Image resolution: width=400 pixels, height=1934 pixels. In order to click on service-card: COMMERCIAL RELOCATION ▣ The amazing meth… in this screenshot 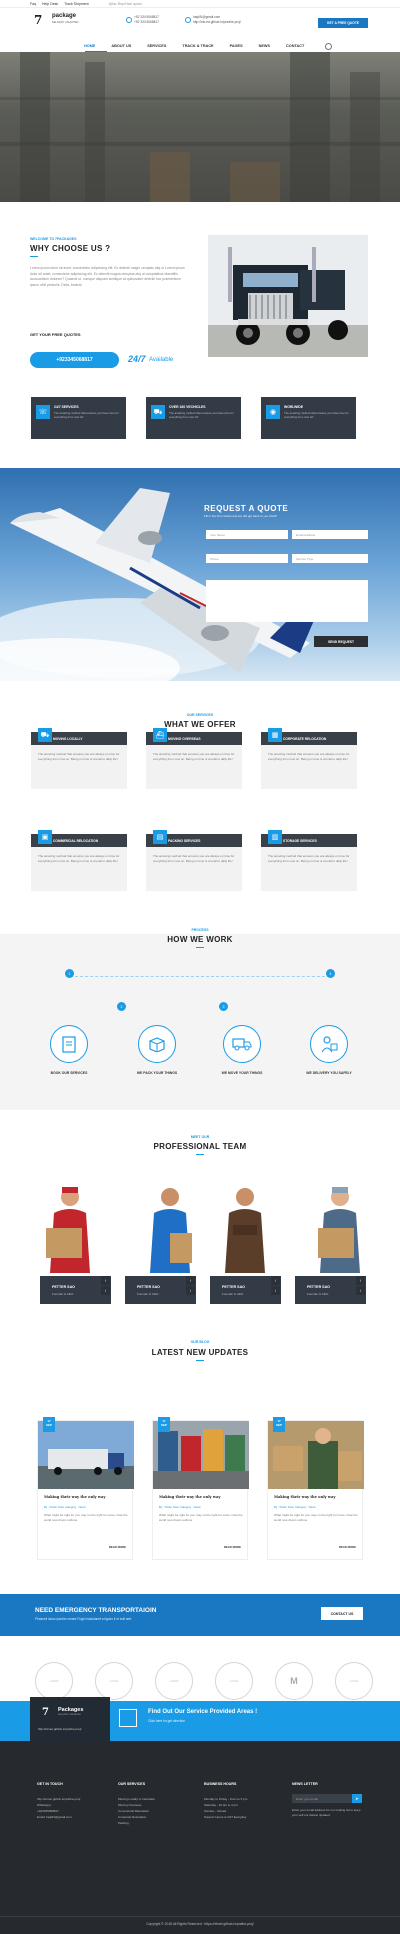, I will do `click(79, 860)`.